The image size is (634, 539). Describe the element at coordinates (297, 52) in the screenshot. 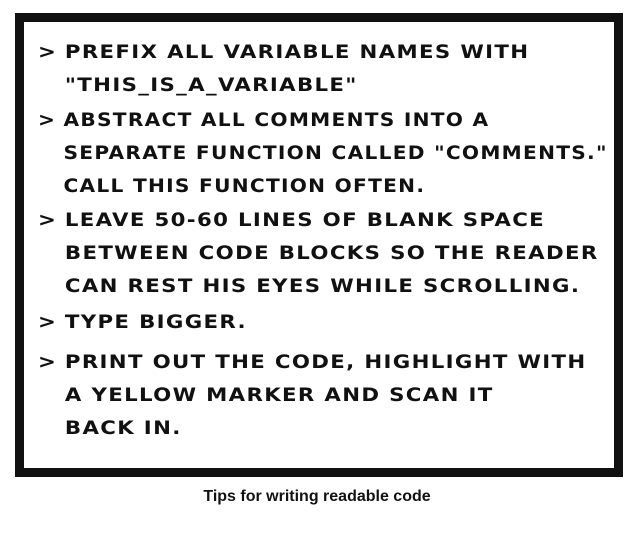

I see `tip-1-line-1: PREFIX ALL VARIABLE NAMES WITH` at that location.